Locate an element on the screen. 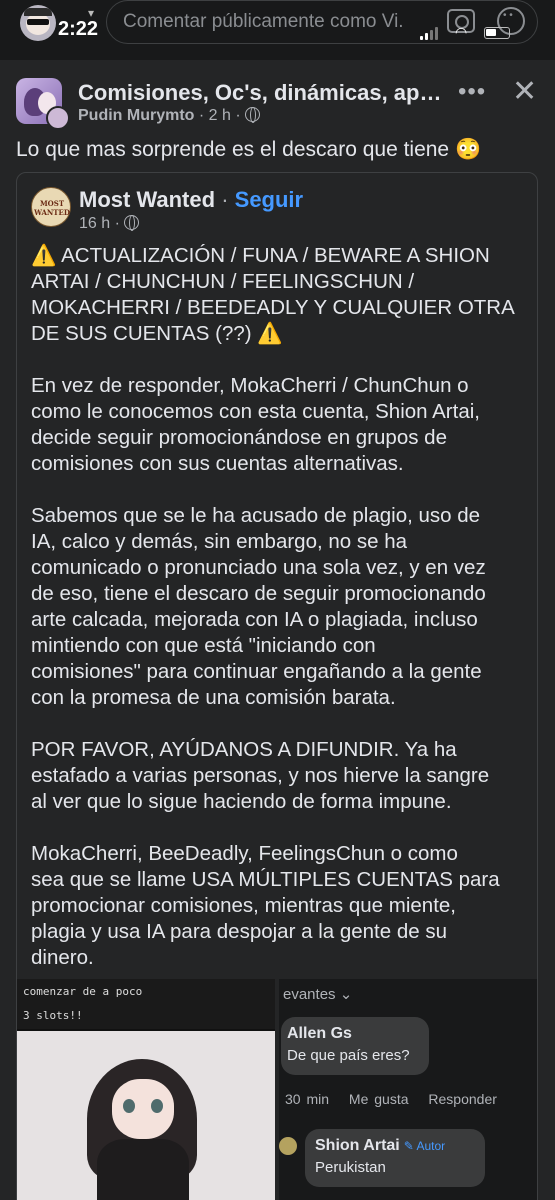 Image resolution: width=555 pixels, height=1200 pixels. comment-like: Me gusta is located at coordinates (378, 1099).